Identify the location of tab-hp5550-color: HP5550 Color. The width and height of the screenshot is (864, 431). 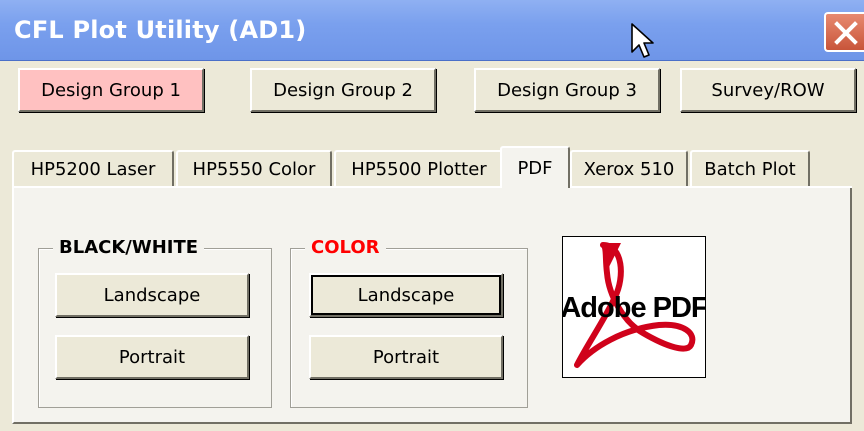
(254, 168).